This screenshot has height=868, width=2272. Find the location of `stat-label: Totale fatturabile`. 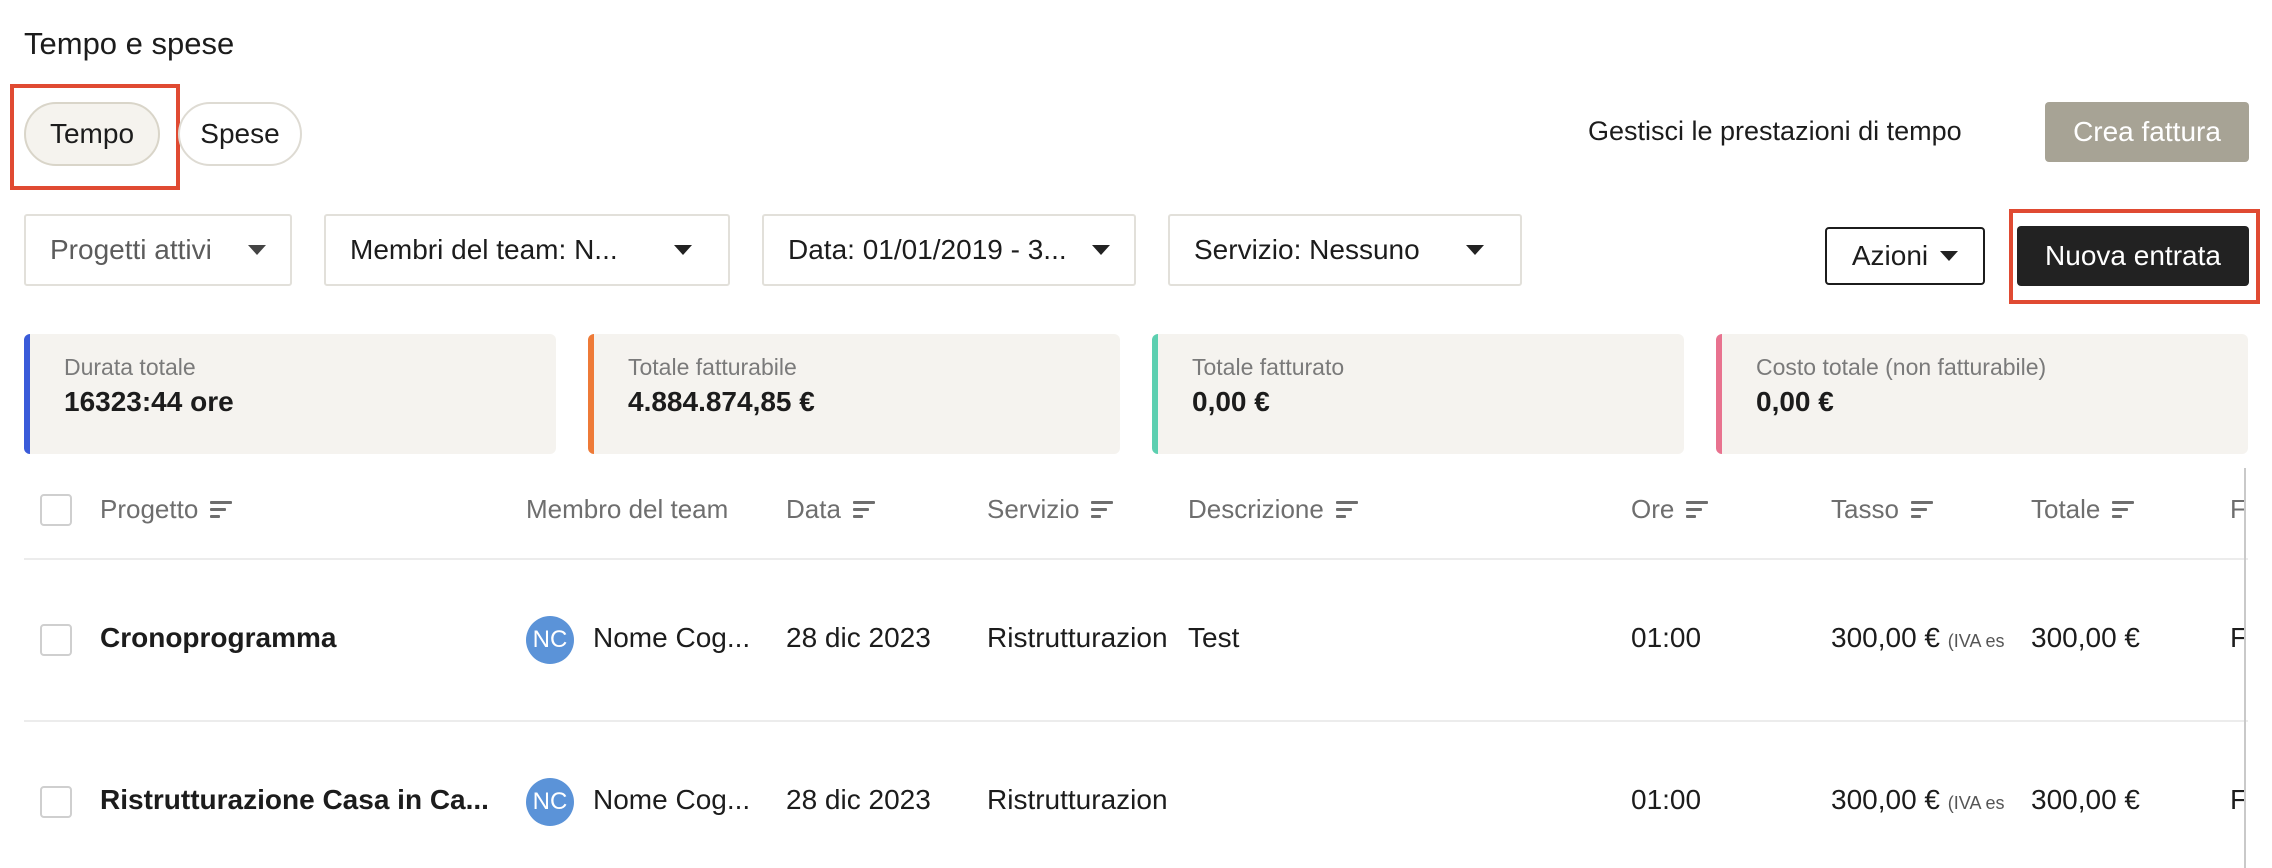

stat-label: Totale fatturabile is located at coordinates (712, 367).